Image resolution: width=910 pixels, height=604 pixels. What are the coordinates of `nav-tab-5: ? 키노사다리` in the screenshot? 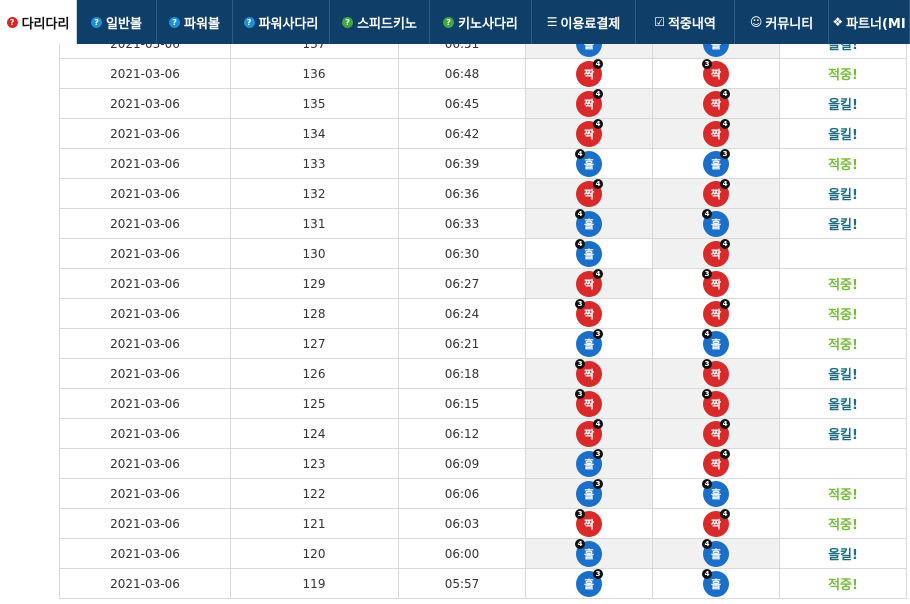 It's located at (481, 22).